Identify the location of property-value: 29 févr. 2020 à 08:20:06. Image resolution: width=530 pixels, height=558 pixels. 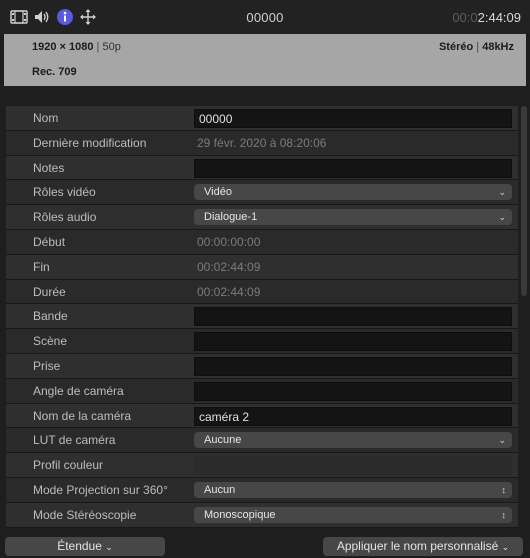
(262, 142).